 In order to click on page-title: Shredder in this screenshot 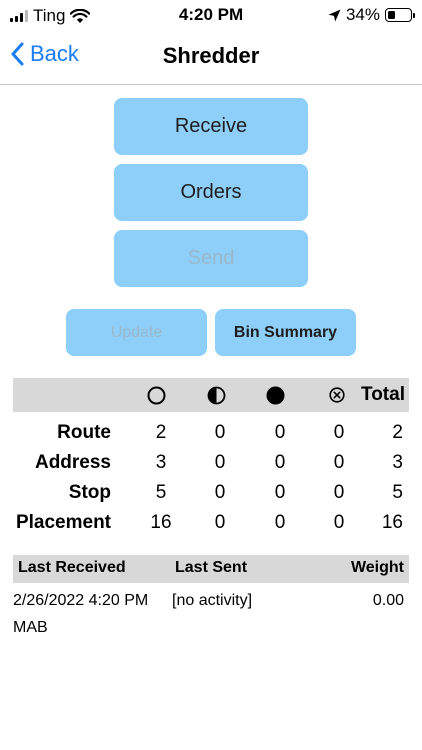, I will do `click(211, 55)`.